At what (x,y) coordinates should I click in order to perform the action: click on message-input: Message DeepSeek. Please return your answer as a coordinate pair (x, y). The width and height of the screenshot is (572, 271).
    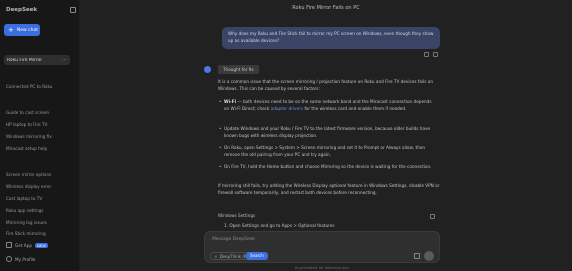
    Looking at the image, I should click on (233, 239).